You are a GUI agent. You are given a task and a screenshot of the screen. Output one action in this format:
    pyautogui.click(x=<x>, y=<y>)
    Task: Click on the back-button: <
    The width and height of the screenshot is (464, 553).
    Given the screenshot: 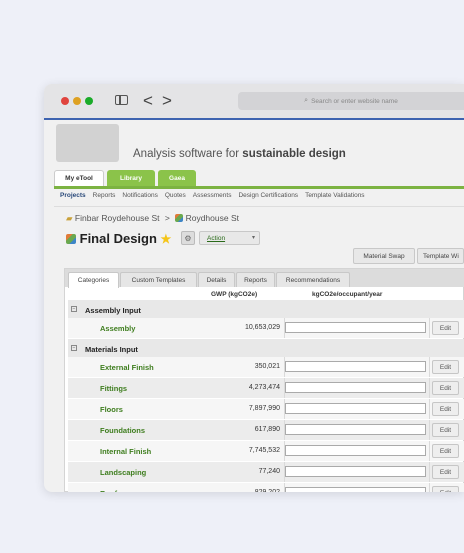 What is the action you would take?
    pyautogui.click(x=148, y=100)
    